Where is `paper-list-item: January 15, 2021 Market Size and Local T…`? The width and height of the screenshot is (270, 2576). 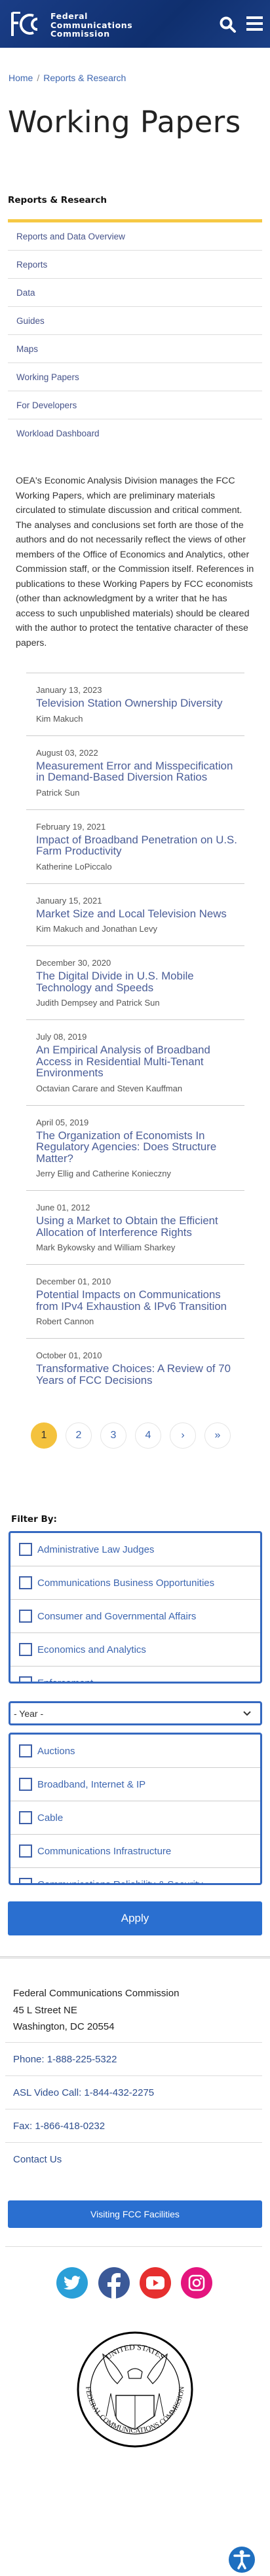 paper-list-item: January 15, 2021 Market Size and Local T… is located at coordinates (135, 915).